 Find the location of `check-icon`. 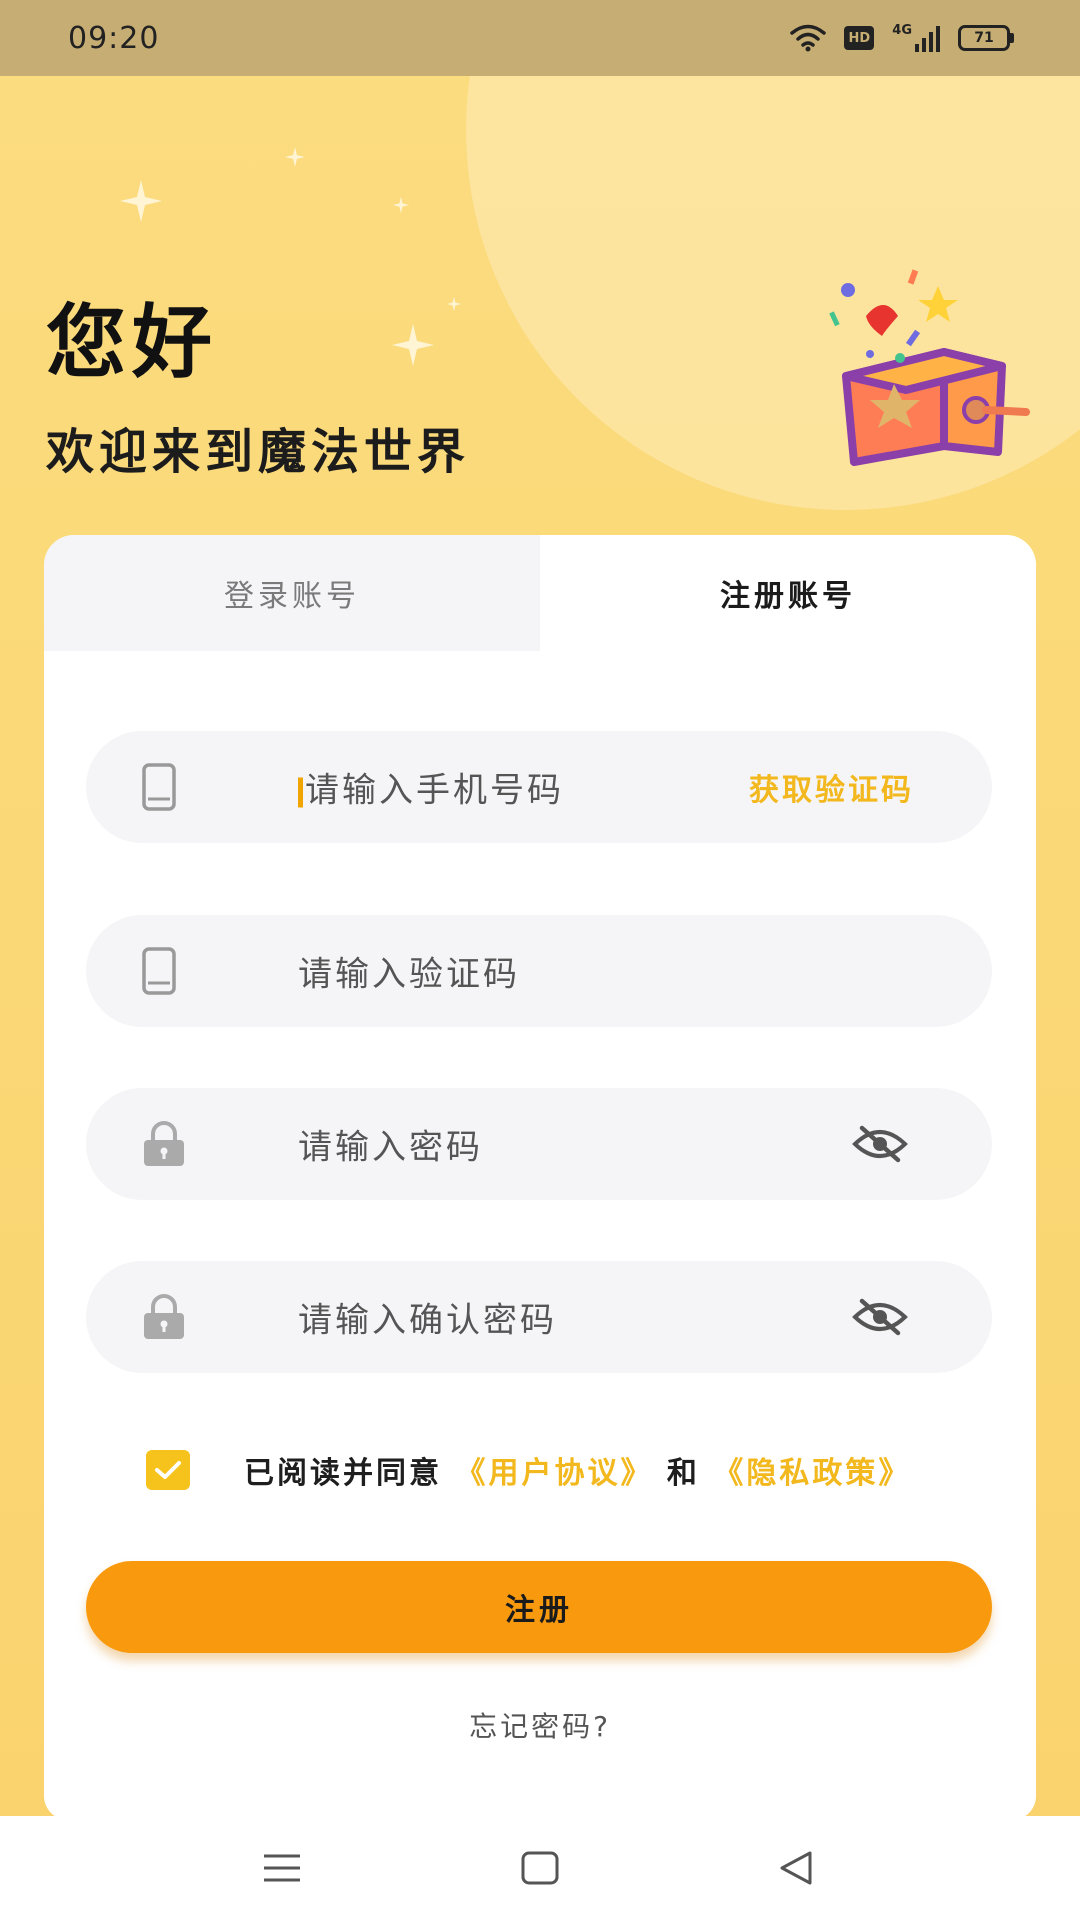

check-icon is located at coordinates (168, 1470).